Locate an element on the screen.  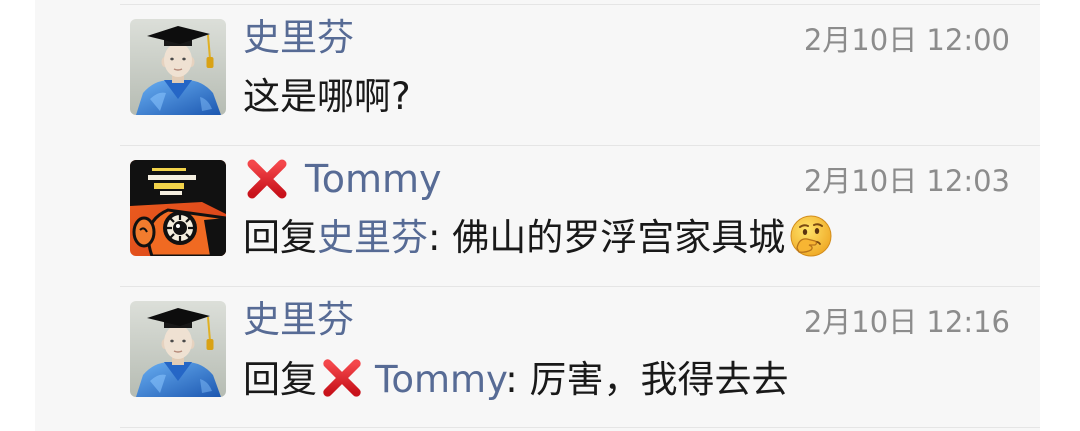
clockwork-orange-avatar-image is located at coordinates (178, 208).